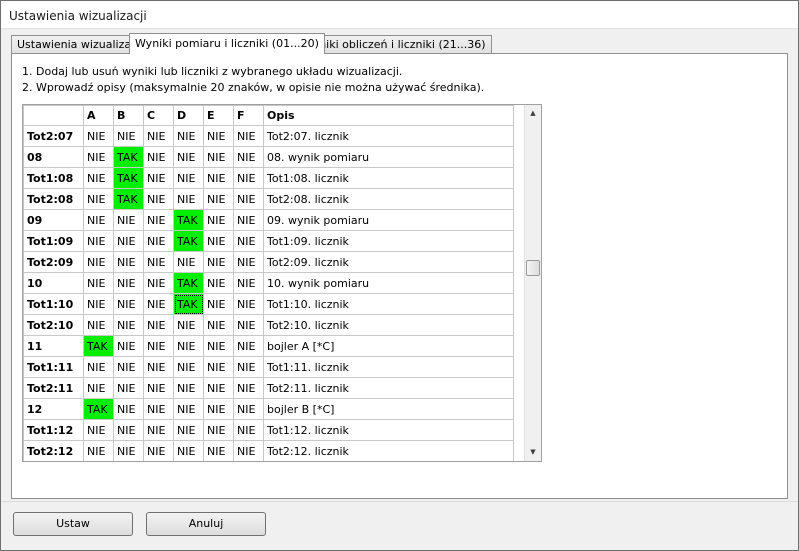 The image size is (799, 551). What do you see at coordinates (533, 452) in the screenshot?
I see `arrow-down-icon: ▼` at bounding box center [533, 452].